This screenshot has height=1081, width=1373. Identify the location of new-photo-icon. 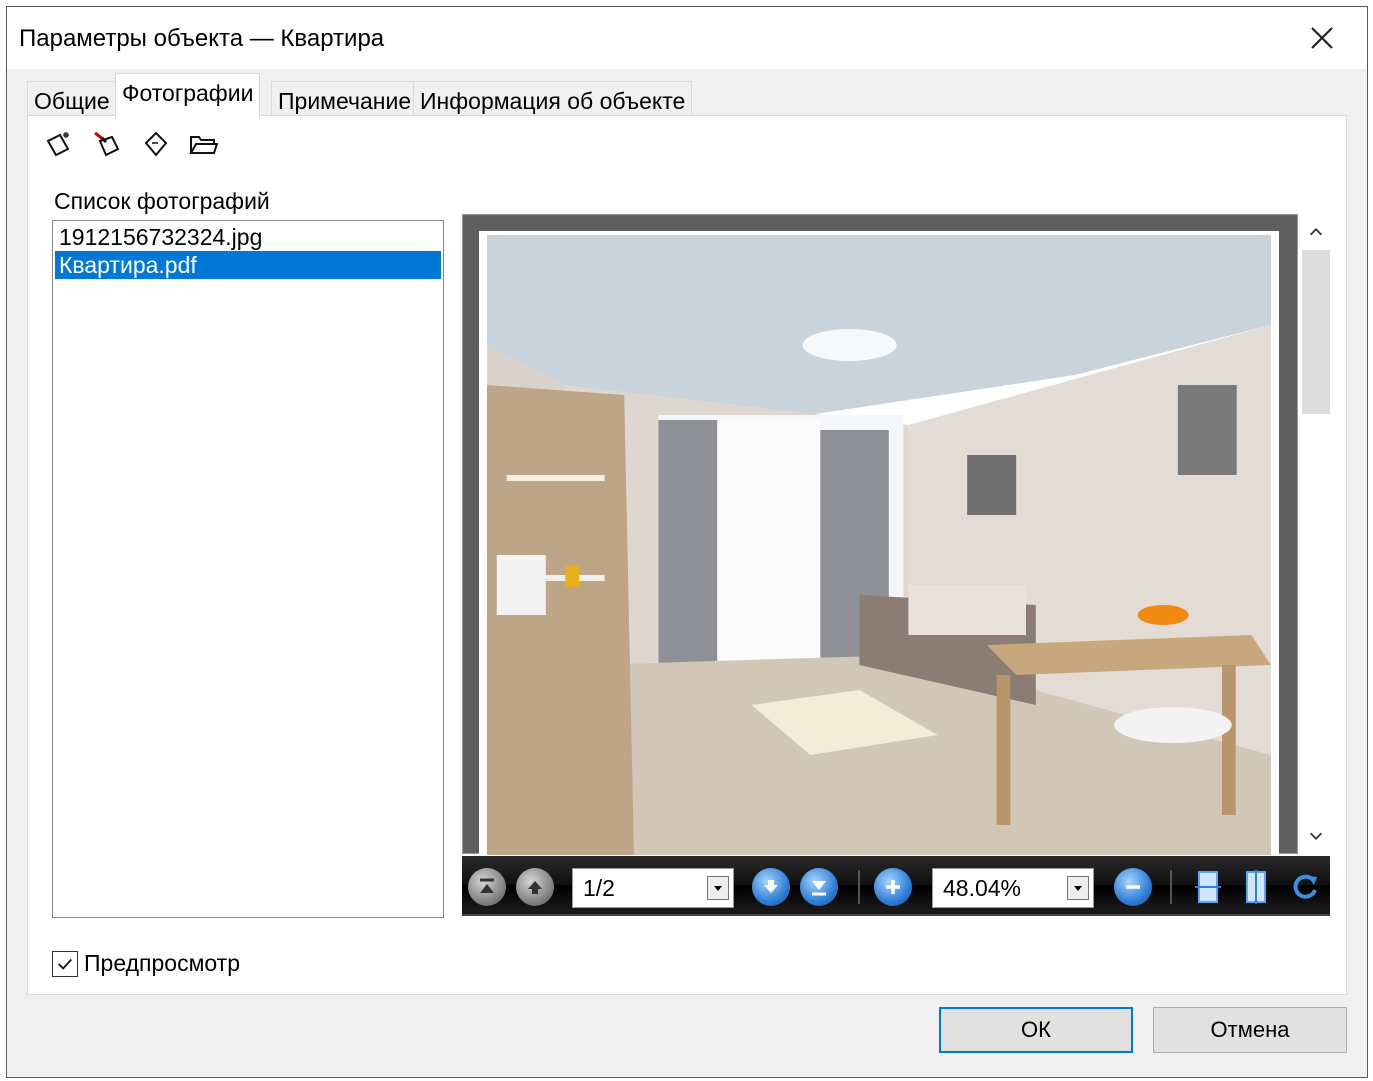
(58, 144).